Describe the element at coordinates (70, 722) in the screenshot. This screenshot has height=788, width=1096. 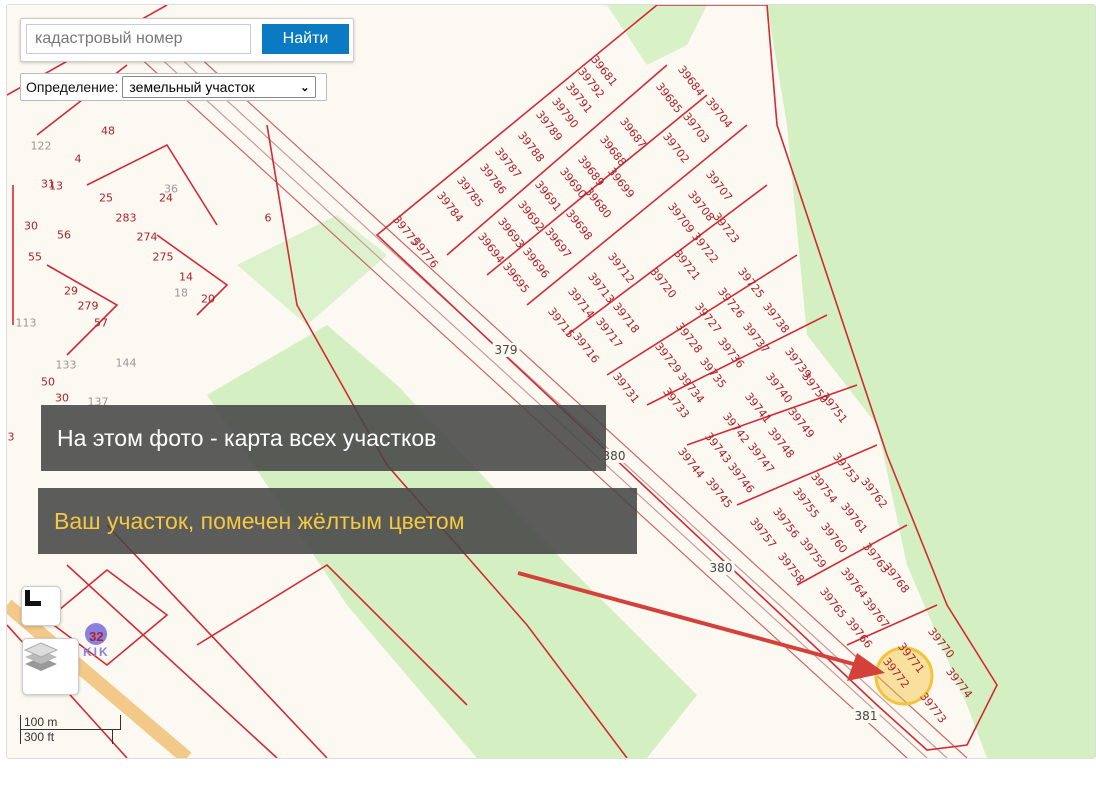
I see `scale-metric: 100 m` at that location.